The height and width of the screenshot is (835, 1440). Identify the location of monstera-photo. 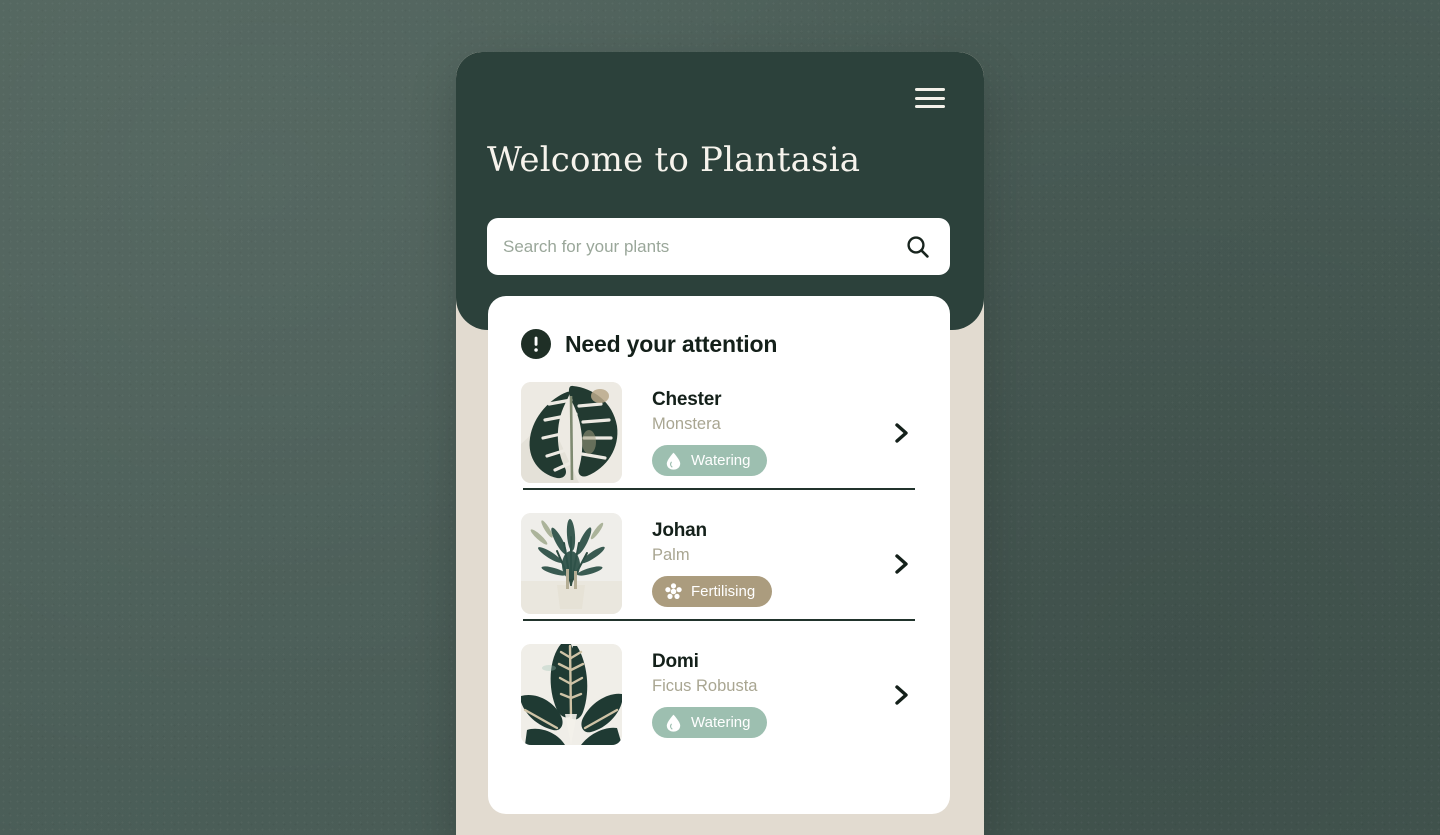
(571, 432).